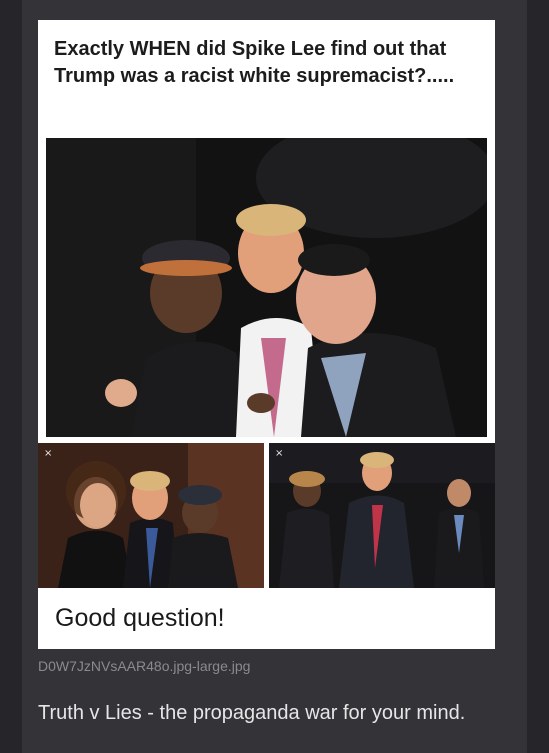 This screenshot has width=549, height=753. Describe the element at coordinates (382, 515) in the screenshot. I see `bottom-right-photo: ×` at that location.